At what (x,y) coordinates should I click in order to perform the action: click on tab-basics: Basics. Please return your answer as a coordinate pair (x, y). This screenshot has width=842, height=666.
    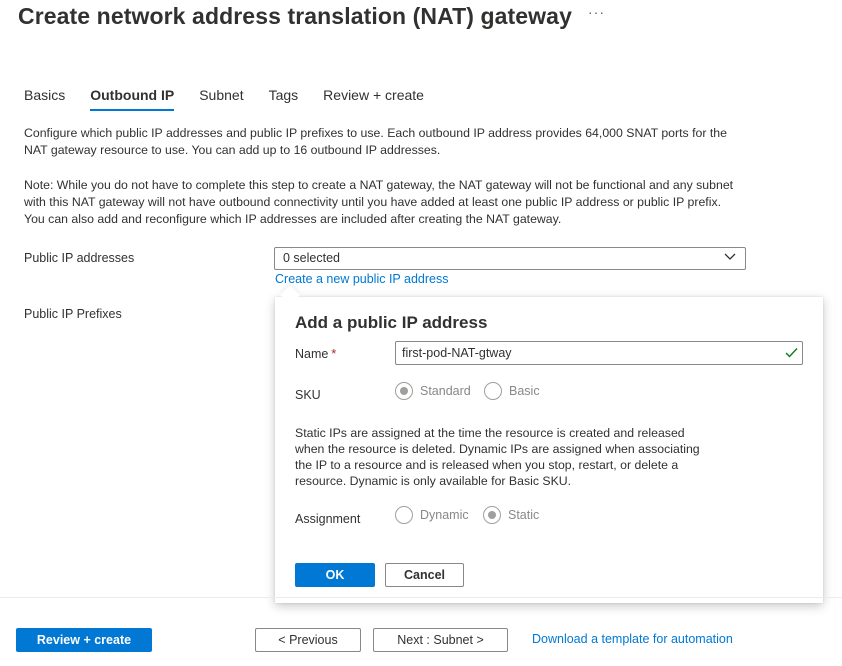
    Looking at the image, I should click on (44, 99).